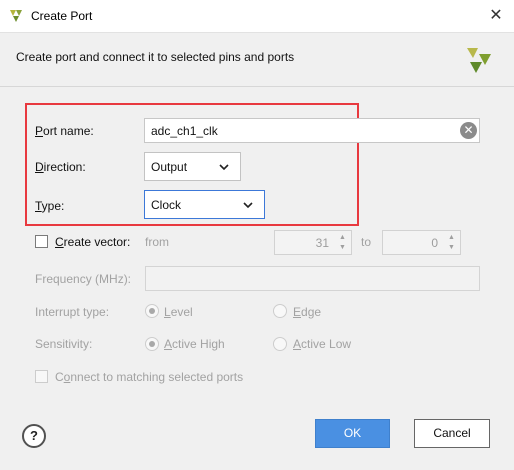 Image resolution: width=514 pixels, height=470 pixels. Describe the element at coordinates (41, 376) in the screenshot. I see `connect-matching-checkbox` at that location.